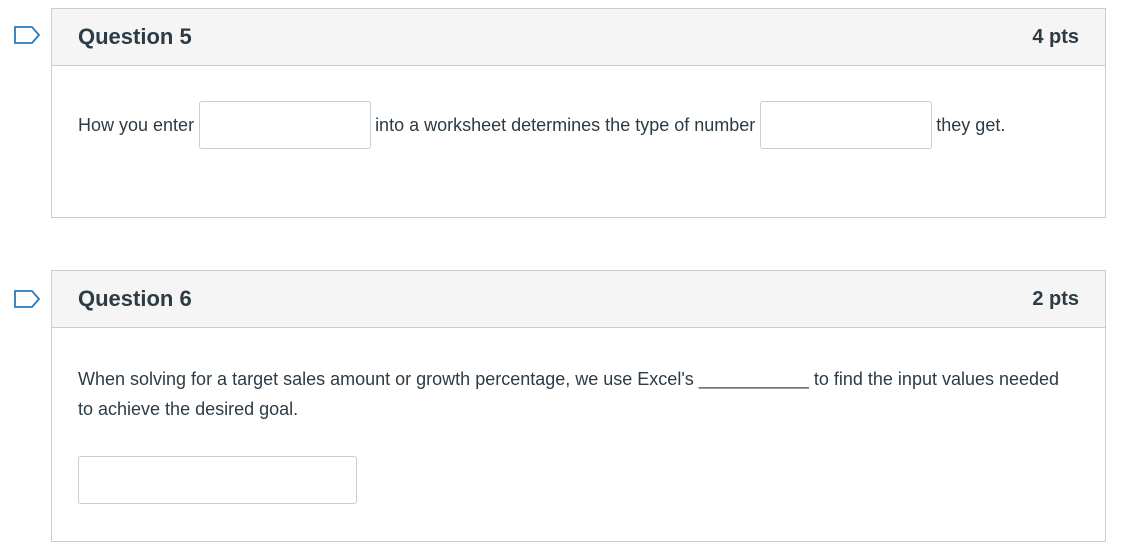 The height and width of the screenshot is (555, 1137). Describe the element at coordinates (1055, 298) in the screenshot. I see `question-points: 2 pts` at that location.